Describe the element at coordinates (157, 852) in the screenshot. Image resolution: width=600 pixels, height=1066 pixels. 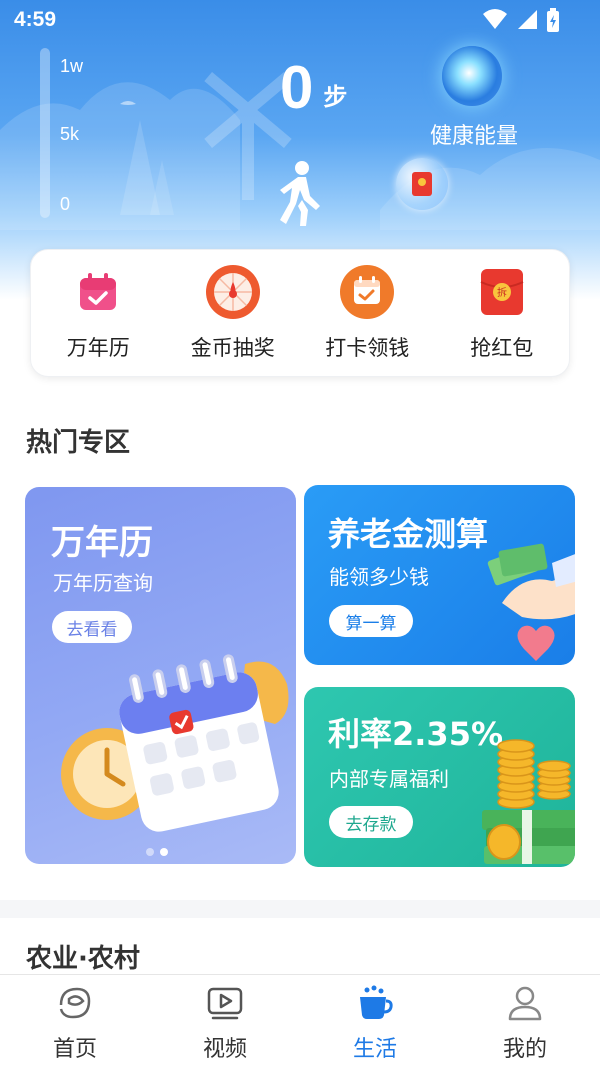
I see `carousel-dots` at that location.